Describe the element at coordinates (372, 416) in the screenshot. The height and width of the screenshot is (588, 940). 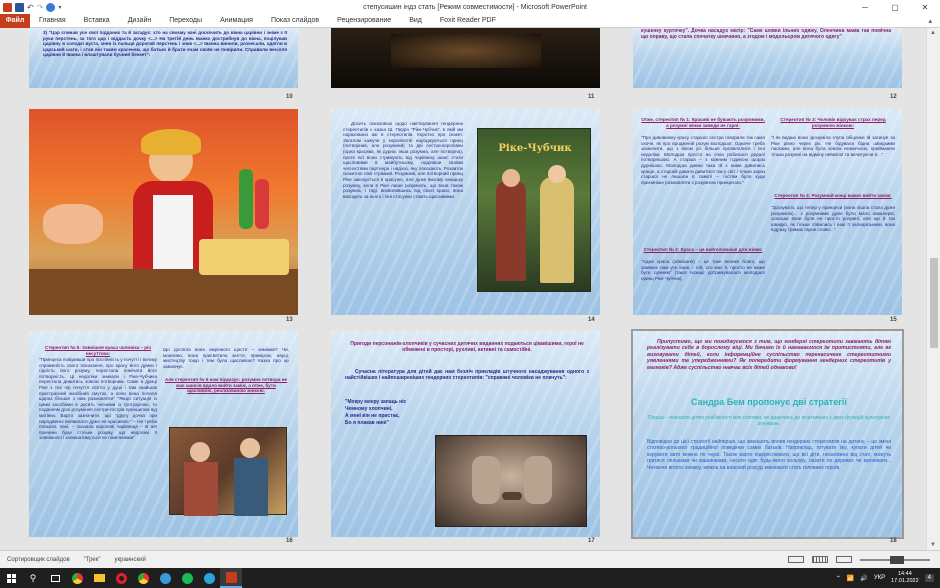
I see `poem-line: А мені він не пристає,` at that location.